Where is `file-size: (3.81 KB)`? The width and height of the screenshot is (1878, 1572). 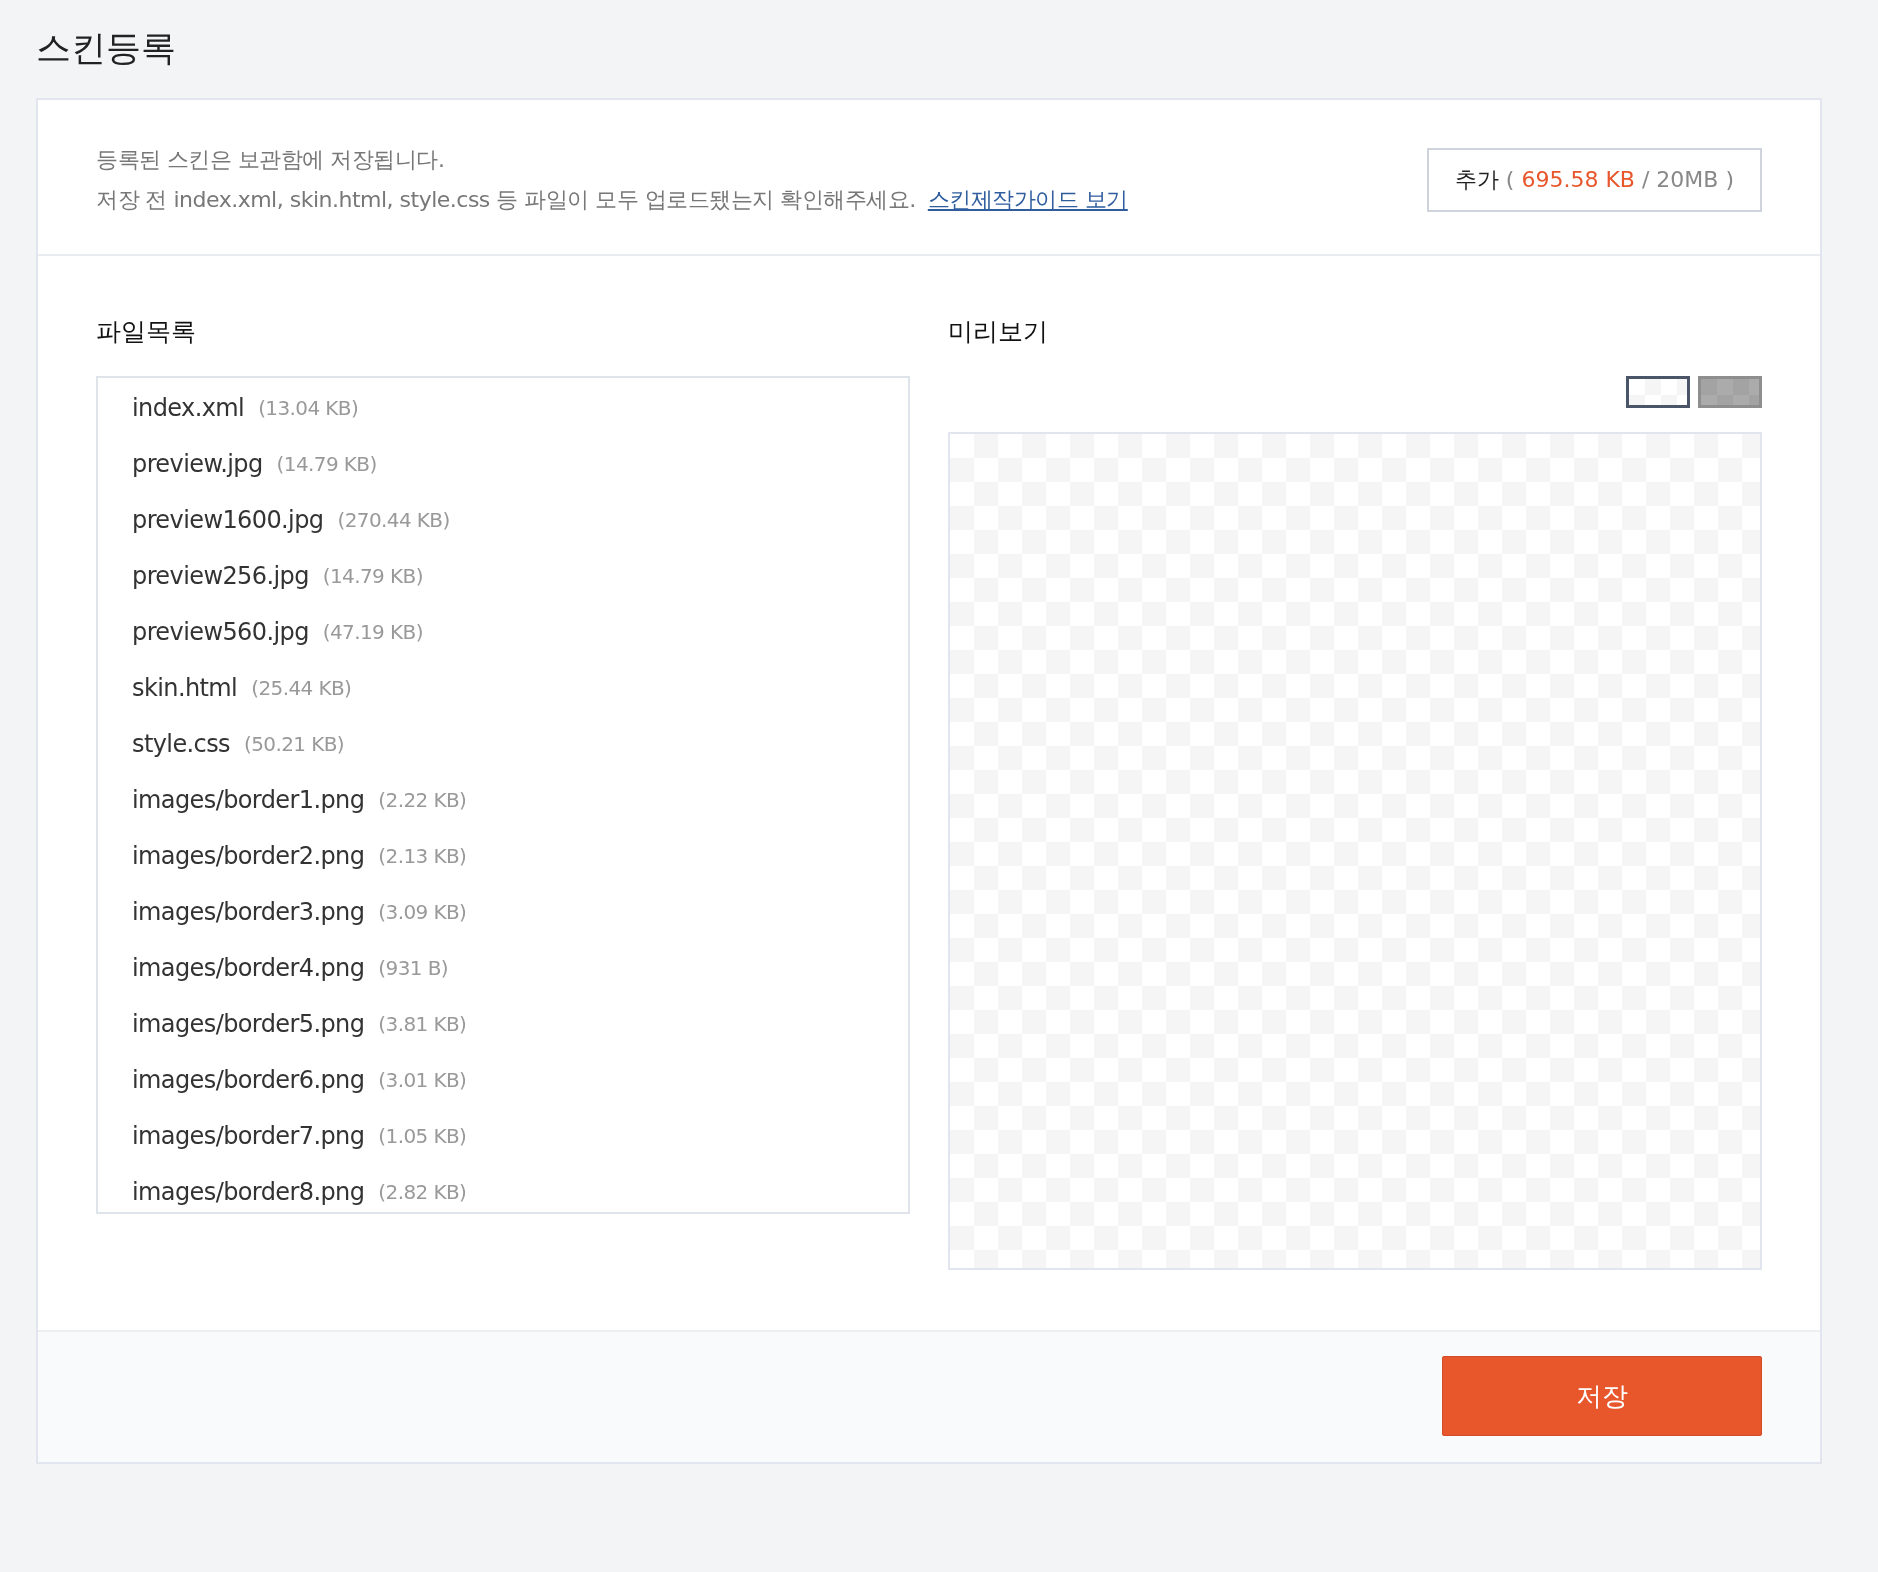
file-size: (3.81 KB) is located at coordinates (422, 1024).